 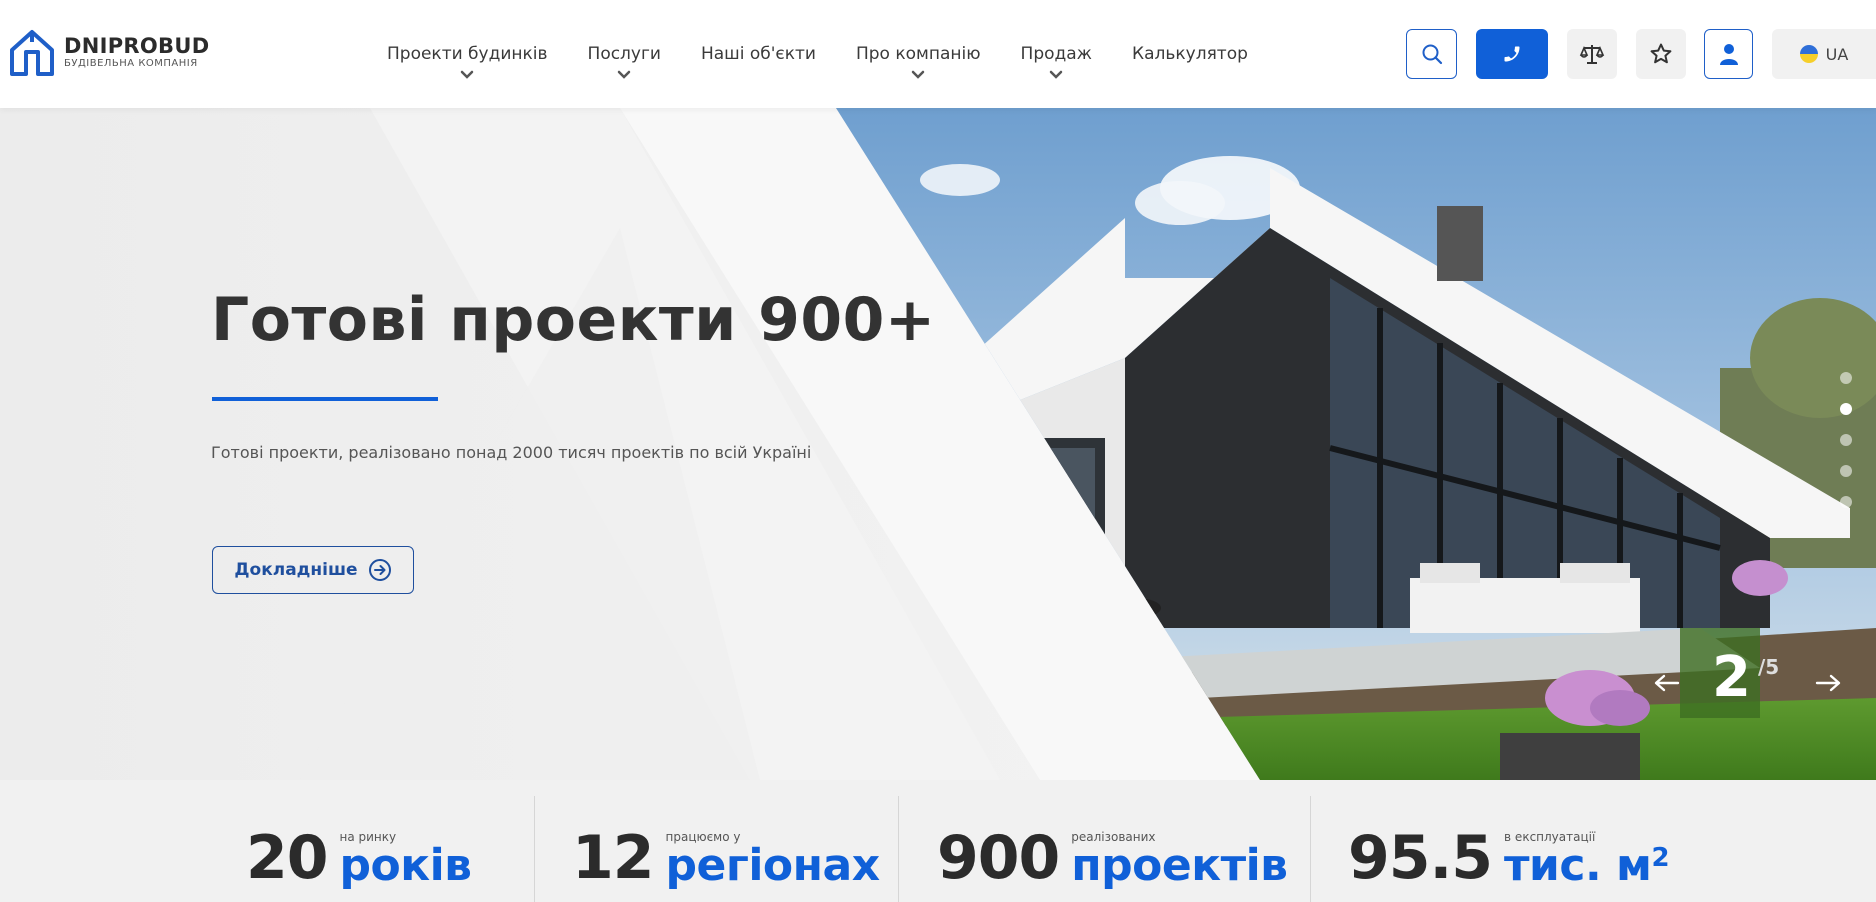 I want to click on search-button, so click(x=1431, y=54).